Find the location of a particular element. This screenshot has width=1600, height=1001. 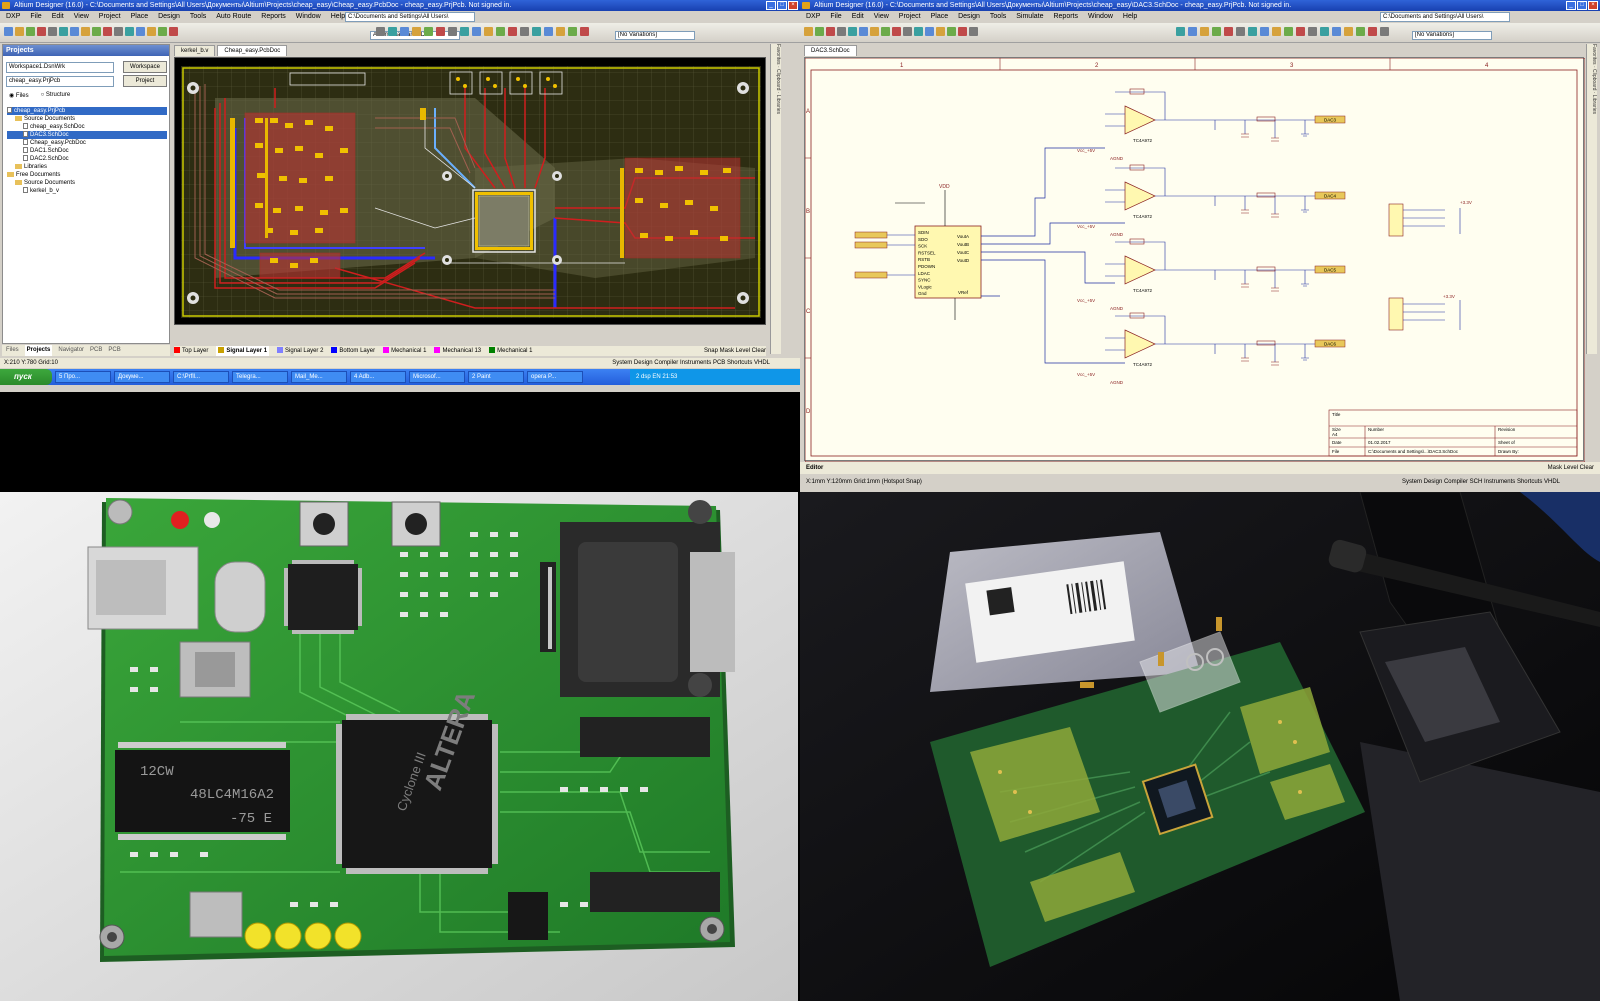

tree-item-kerkel-b-v: kerkel_b_v is located at coordinates (87, 191).